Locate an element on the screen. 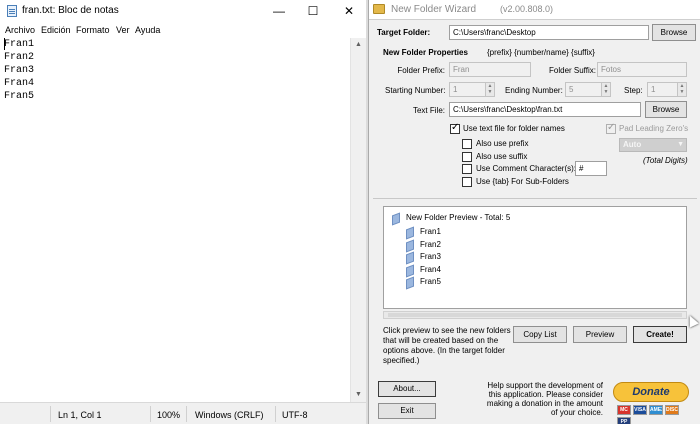 This screenshot has width=700, height=424. pad-leading-zeros-checkbox is located at coordinates (611, 128).